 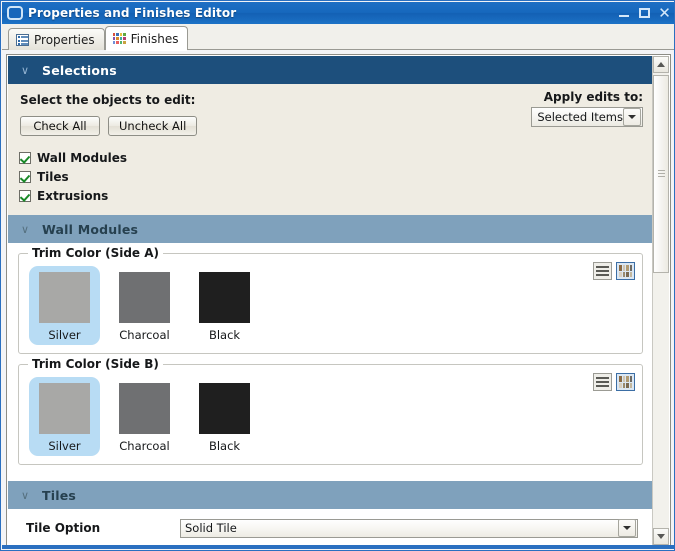 What do you see at coordinates (132, 13) in the screenshot?
I see `window-title: Properties and Finishes Editor` at bounding box center [132, 13].